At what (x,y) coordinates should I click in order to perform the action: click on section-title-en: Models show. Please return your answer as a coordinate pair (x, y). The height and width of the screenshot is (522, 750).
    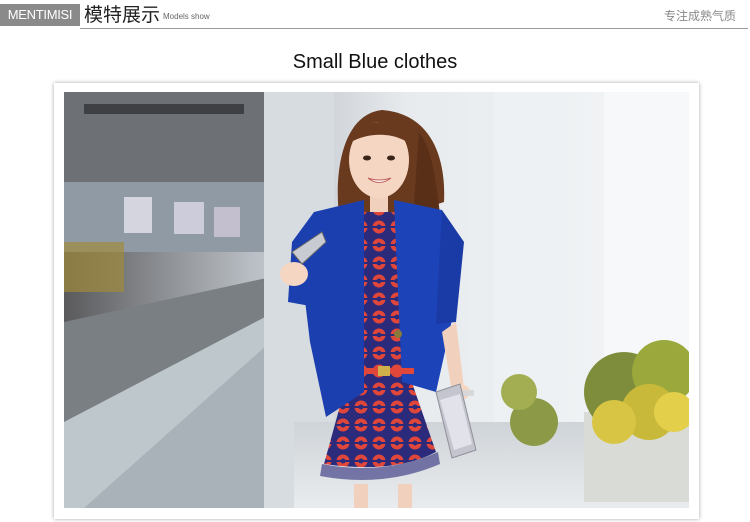
    Looking at the image, I should click on (186, 16).